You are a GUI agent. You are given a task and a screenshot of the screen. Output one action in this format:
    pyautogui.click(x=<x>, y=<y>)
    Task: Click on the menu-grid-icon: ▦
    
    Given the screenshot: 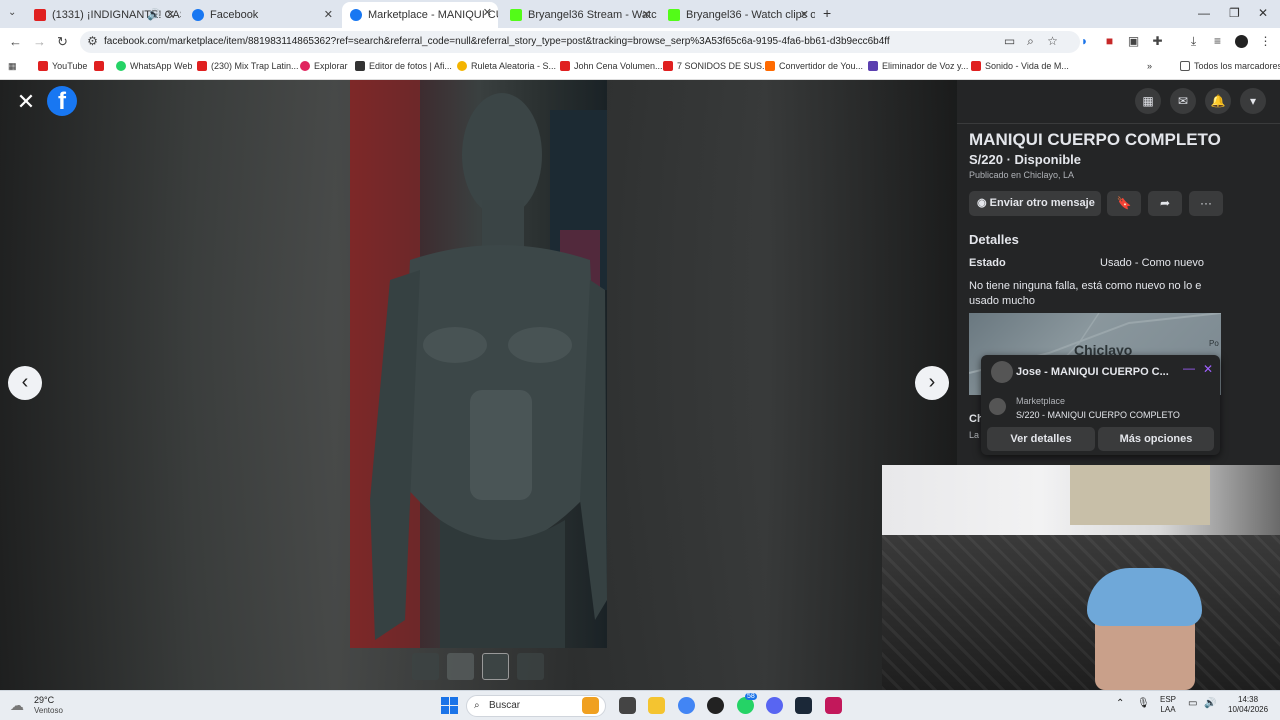 What is the action you would take?
    pyautogui.click(x=1148, y=101)
    